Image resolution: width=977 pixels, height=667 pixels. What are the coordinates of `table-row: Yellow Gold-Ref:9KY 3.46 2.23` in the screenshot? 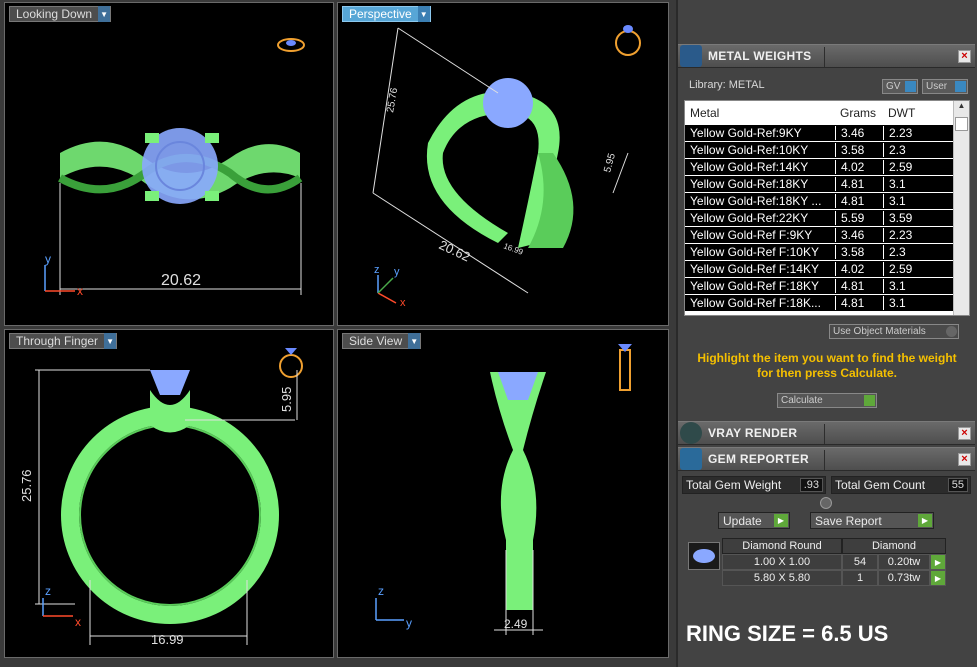 It's located at (827, 133).